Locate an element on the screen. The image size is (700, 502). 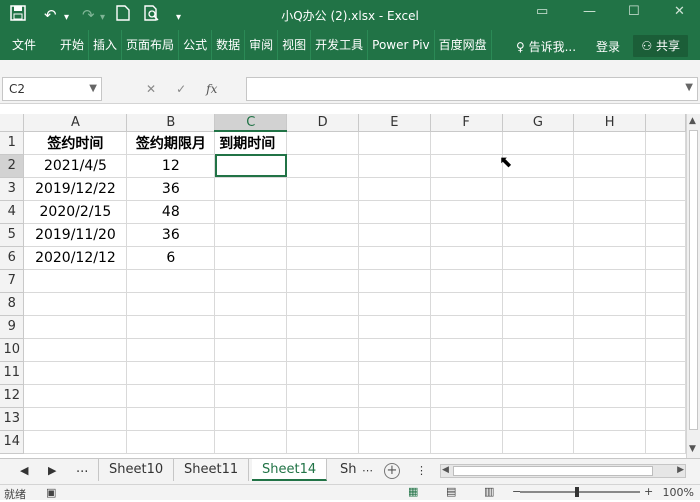
sheet-tab-active: Sheet14 is located at coordinates (290, 470).